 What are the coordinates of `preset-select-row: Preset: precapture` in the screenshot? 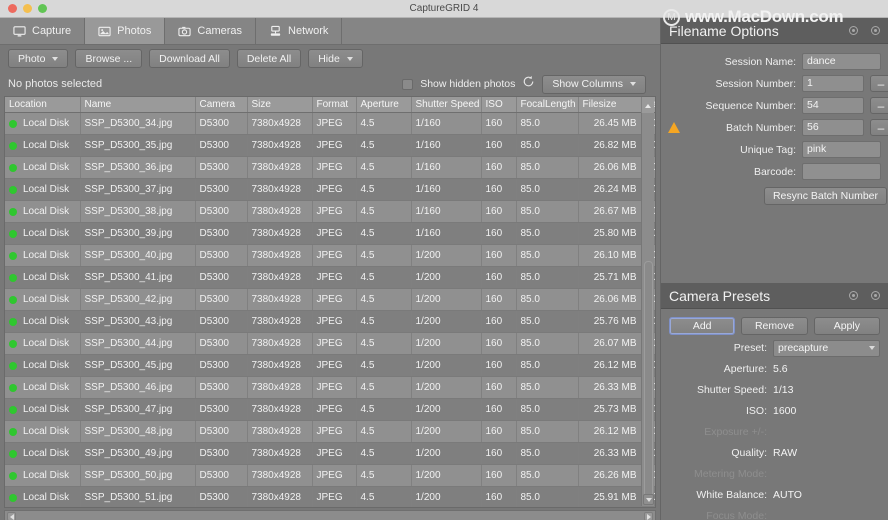 It's located at (774, 348).